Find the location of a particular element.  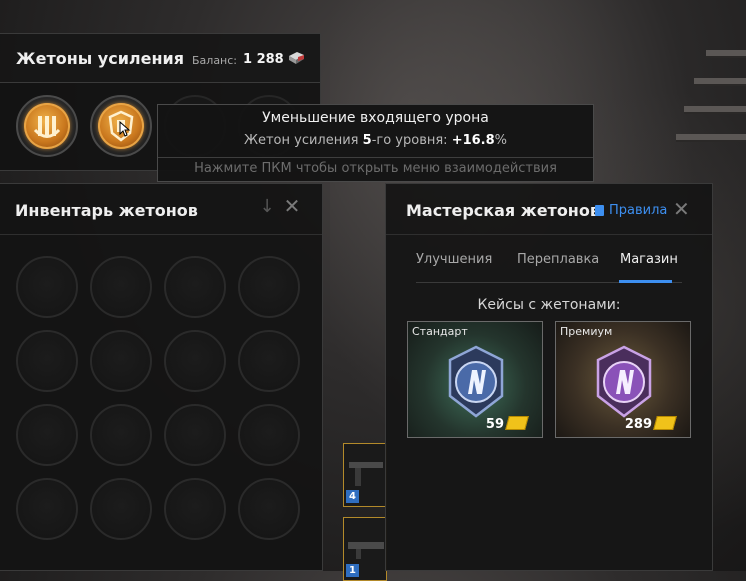

weapon-card: 4 is located at coordinates (365, 475).